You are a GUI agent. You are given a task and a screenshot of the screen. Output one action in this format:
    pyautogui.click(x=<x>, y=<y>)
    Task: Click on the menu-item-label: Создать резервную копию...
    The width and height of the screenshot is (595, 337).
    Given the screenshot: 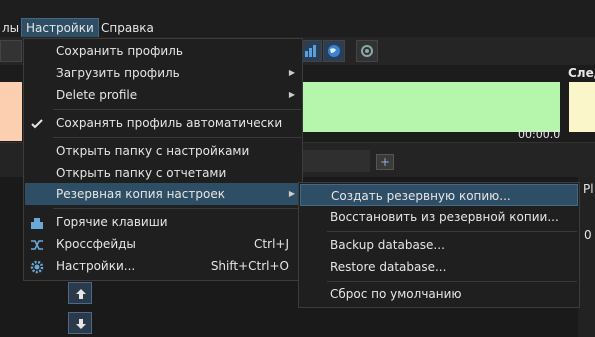 What is the action you would take?
    pyautogui.click(x=421, y=196)
    